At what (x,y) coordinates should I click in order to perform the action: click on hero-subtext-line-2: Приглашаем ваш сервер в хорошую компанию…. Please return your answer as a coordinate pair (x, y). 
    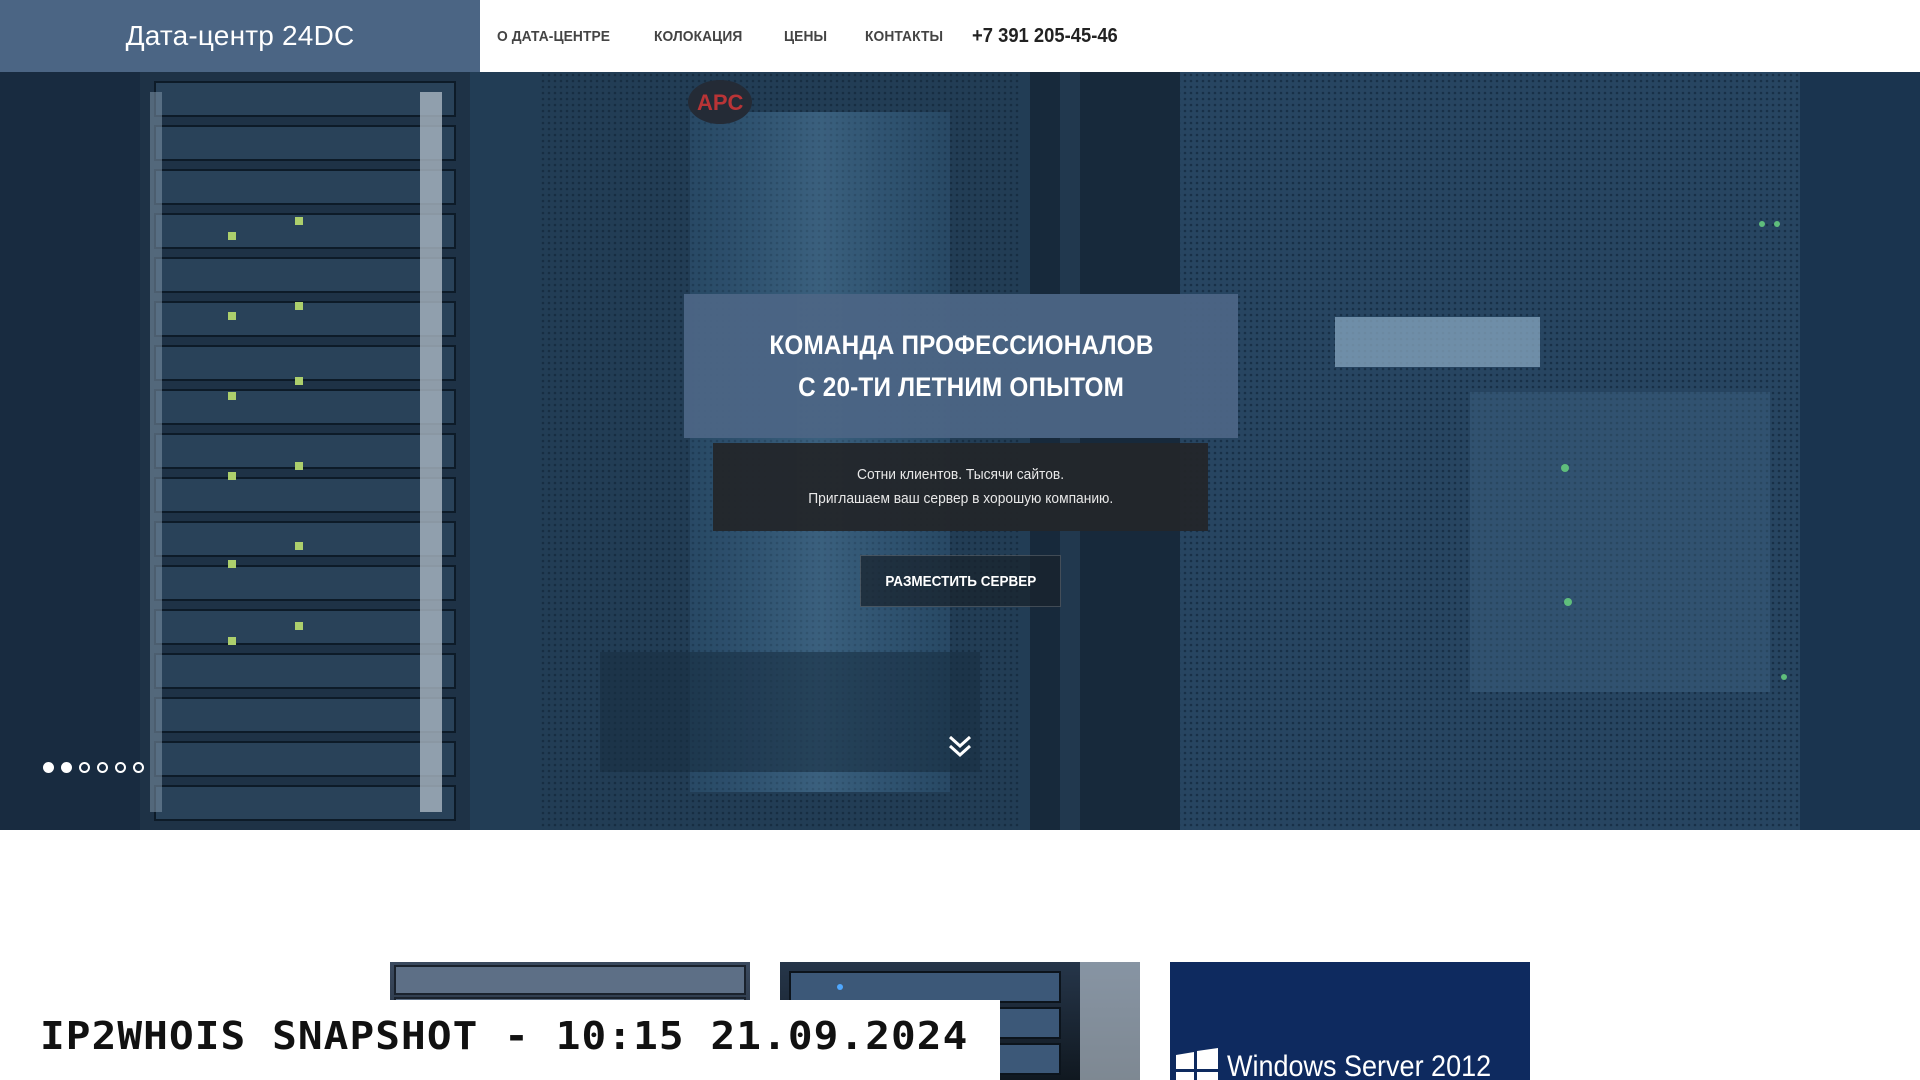
    Looking at the image, I should click on (960, 498).